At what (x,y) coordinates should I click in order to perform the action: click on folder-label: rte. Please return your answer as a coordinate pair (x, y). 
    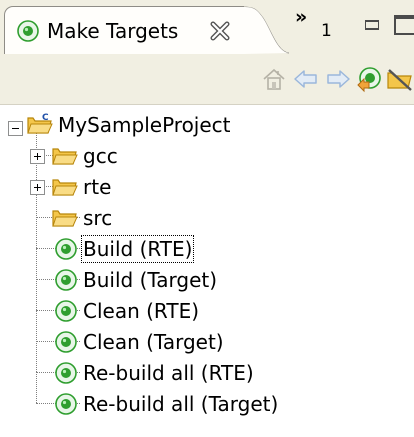
    Looking at the image, I should click on (97, 187).